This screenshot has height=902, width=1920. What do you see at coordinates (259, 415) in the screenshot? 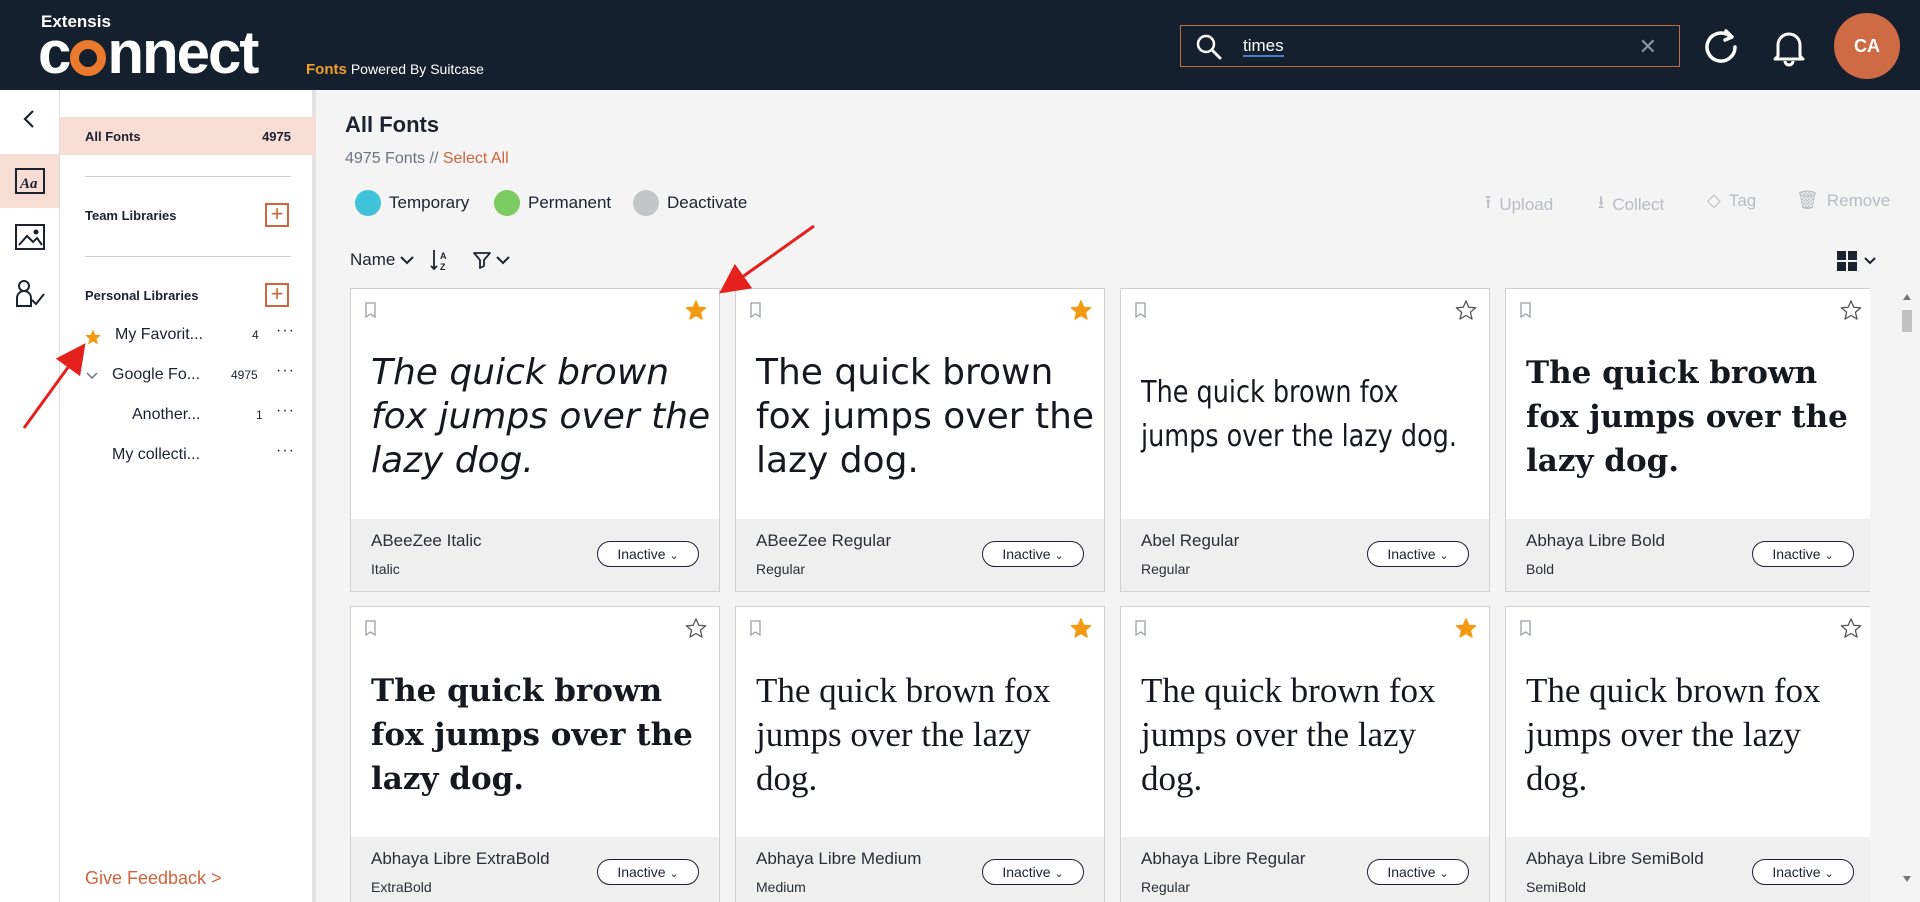
I see `library-count: 1` at bounding box center [259, 415].